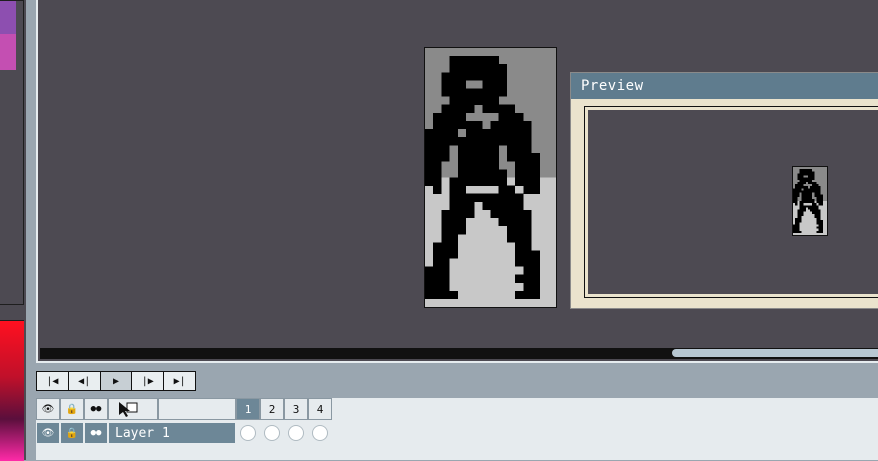  Describe the element at coordinates (116, 381) in the screenshot. I see `play-button: ▶` at that location.